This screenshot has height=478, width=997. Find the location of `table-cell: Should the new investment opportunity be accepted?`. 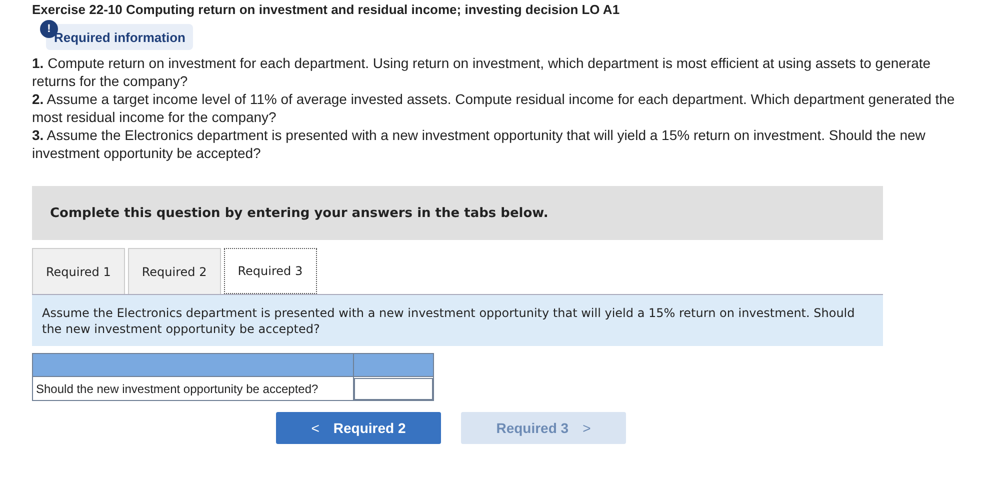

table-cell: Should the new investment opportunity be accepted? is located at coordinates (193, 388).